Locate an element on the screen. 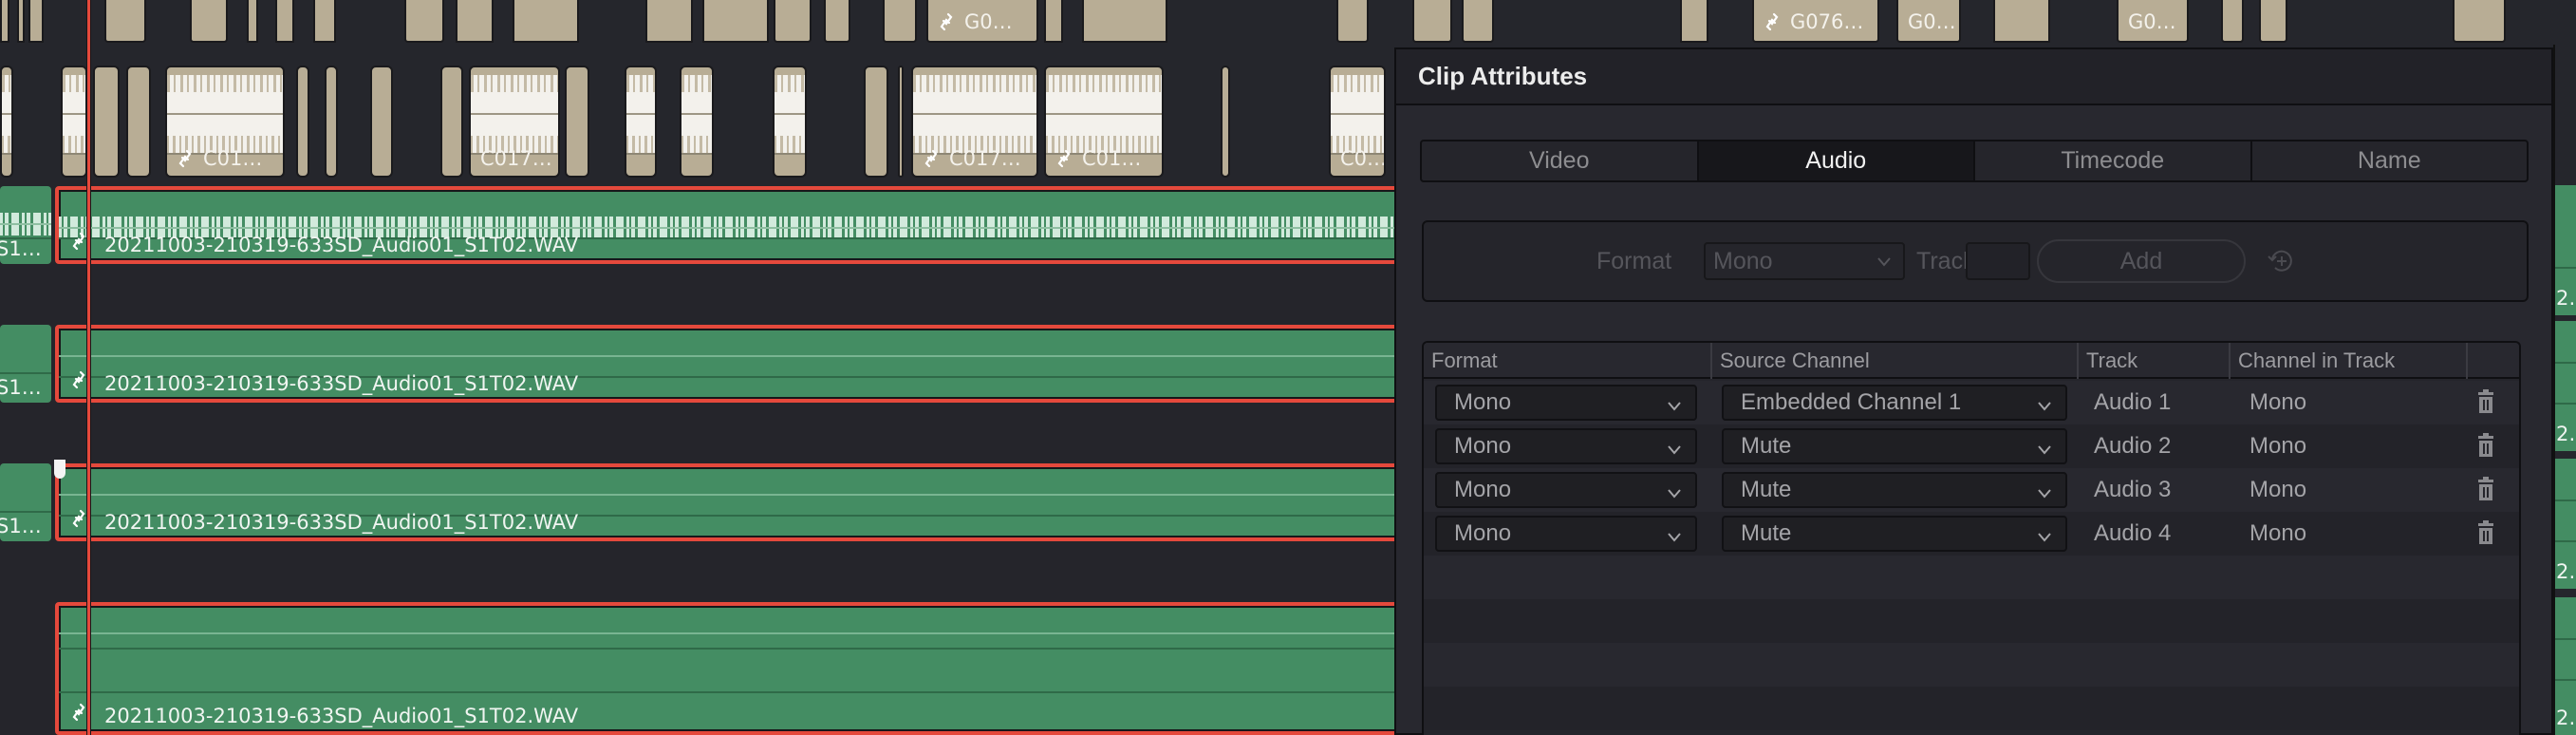 The width and height of the screenshot is (2576, 735). channel-in-track-value: Mono is located at coordinates (2278, 533).